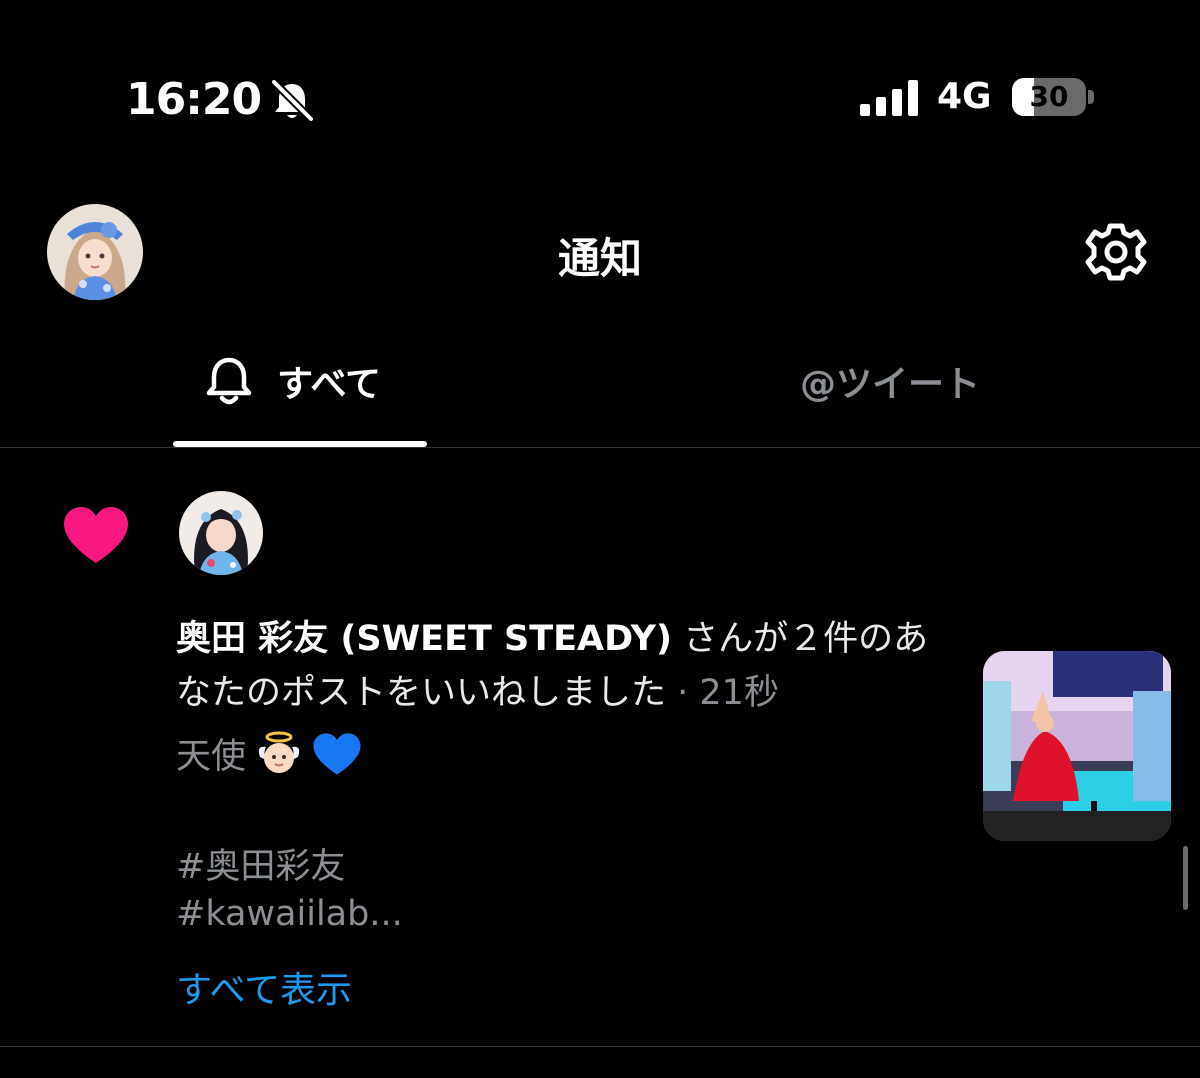  Describe the element at coordinates (1116, 252) in the screenshot. I see `gear-icon` at that location.